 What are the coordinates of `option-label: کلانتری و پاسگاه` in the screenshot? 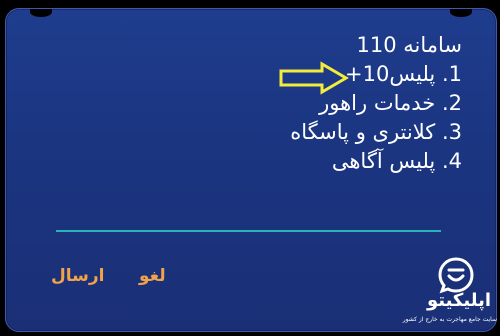 It's located at (363, 132).